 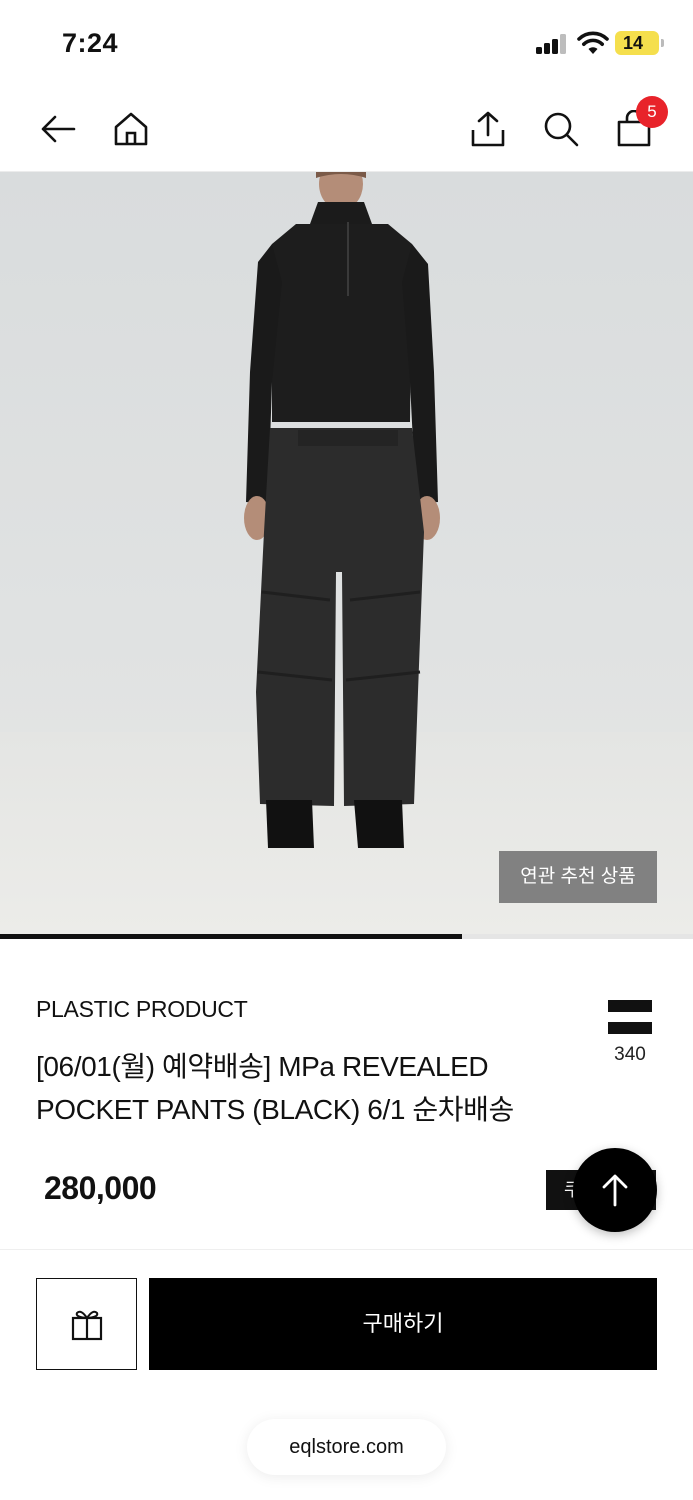 I want to click on status-bar: 7:24 14, so click(x=346, y=44).